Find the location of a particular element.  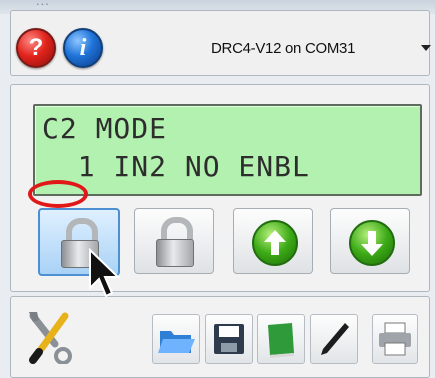

lcd-line-1: C2 MODE is located at coordinates (105, 128).